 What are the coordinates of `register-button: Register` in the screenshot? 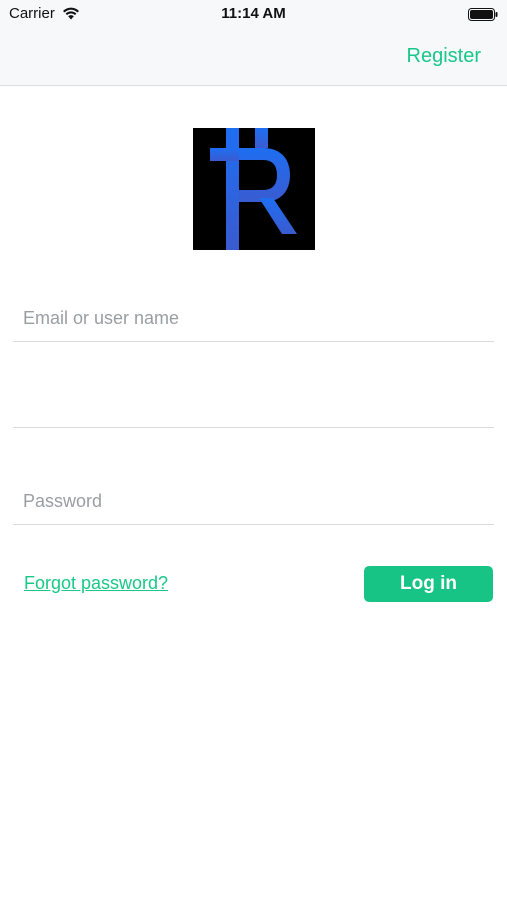 It's located at (444, 56).